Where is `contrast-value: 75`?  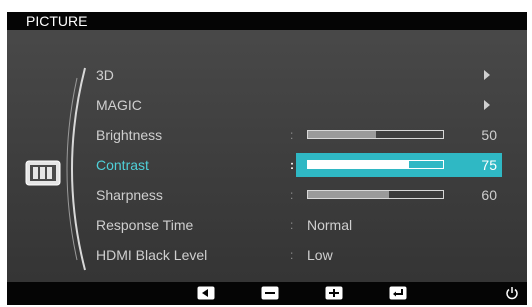
contrast-value: 75 is located at coordinates (489, 165).